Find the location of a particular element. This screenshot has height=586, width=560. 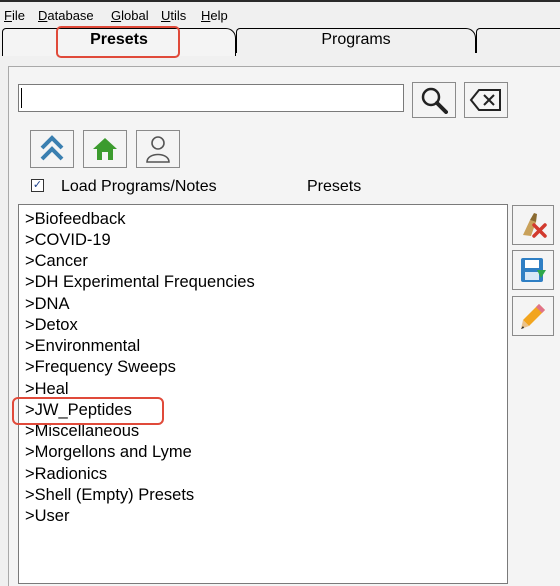

clear-icon is located at coordinates (485, 100).